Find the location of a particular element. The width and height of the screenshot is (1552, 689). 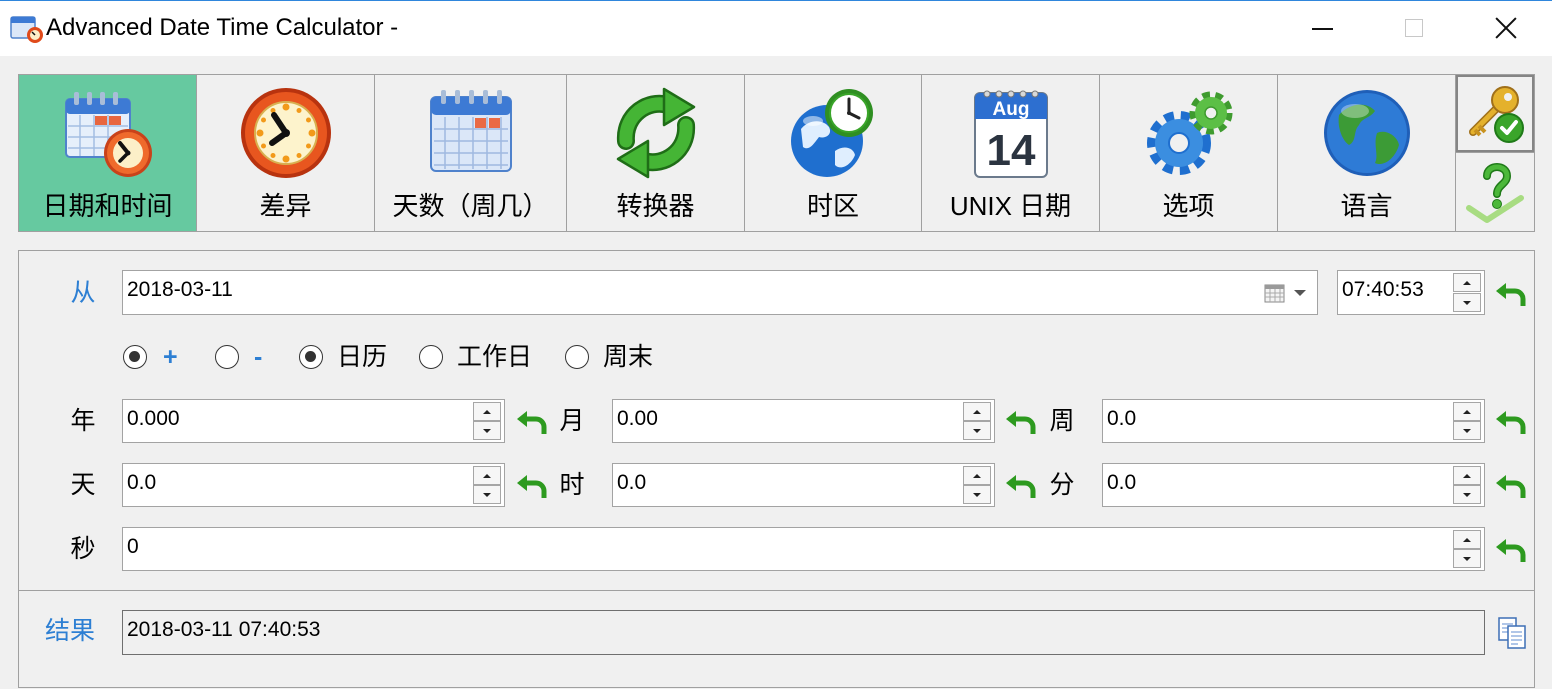

minus-label: - is located at coordinates (258, 357).